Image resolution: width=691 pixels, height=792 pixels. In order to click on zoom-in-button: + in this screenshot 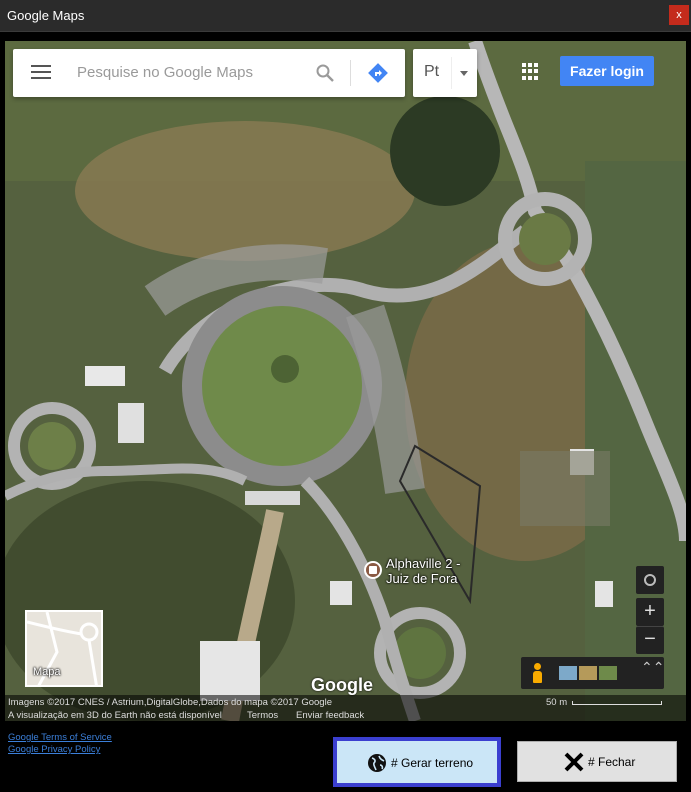, I will do `click(650, 612)`.